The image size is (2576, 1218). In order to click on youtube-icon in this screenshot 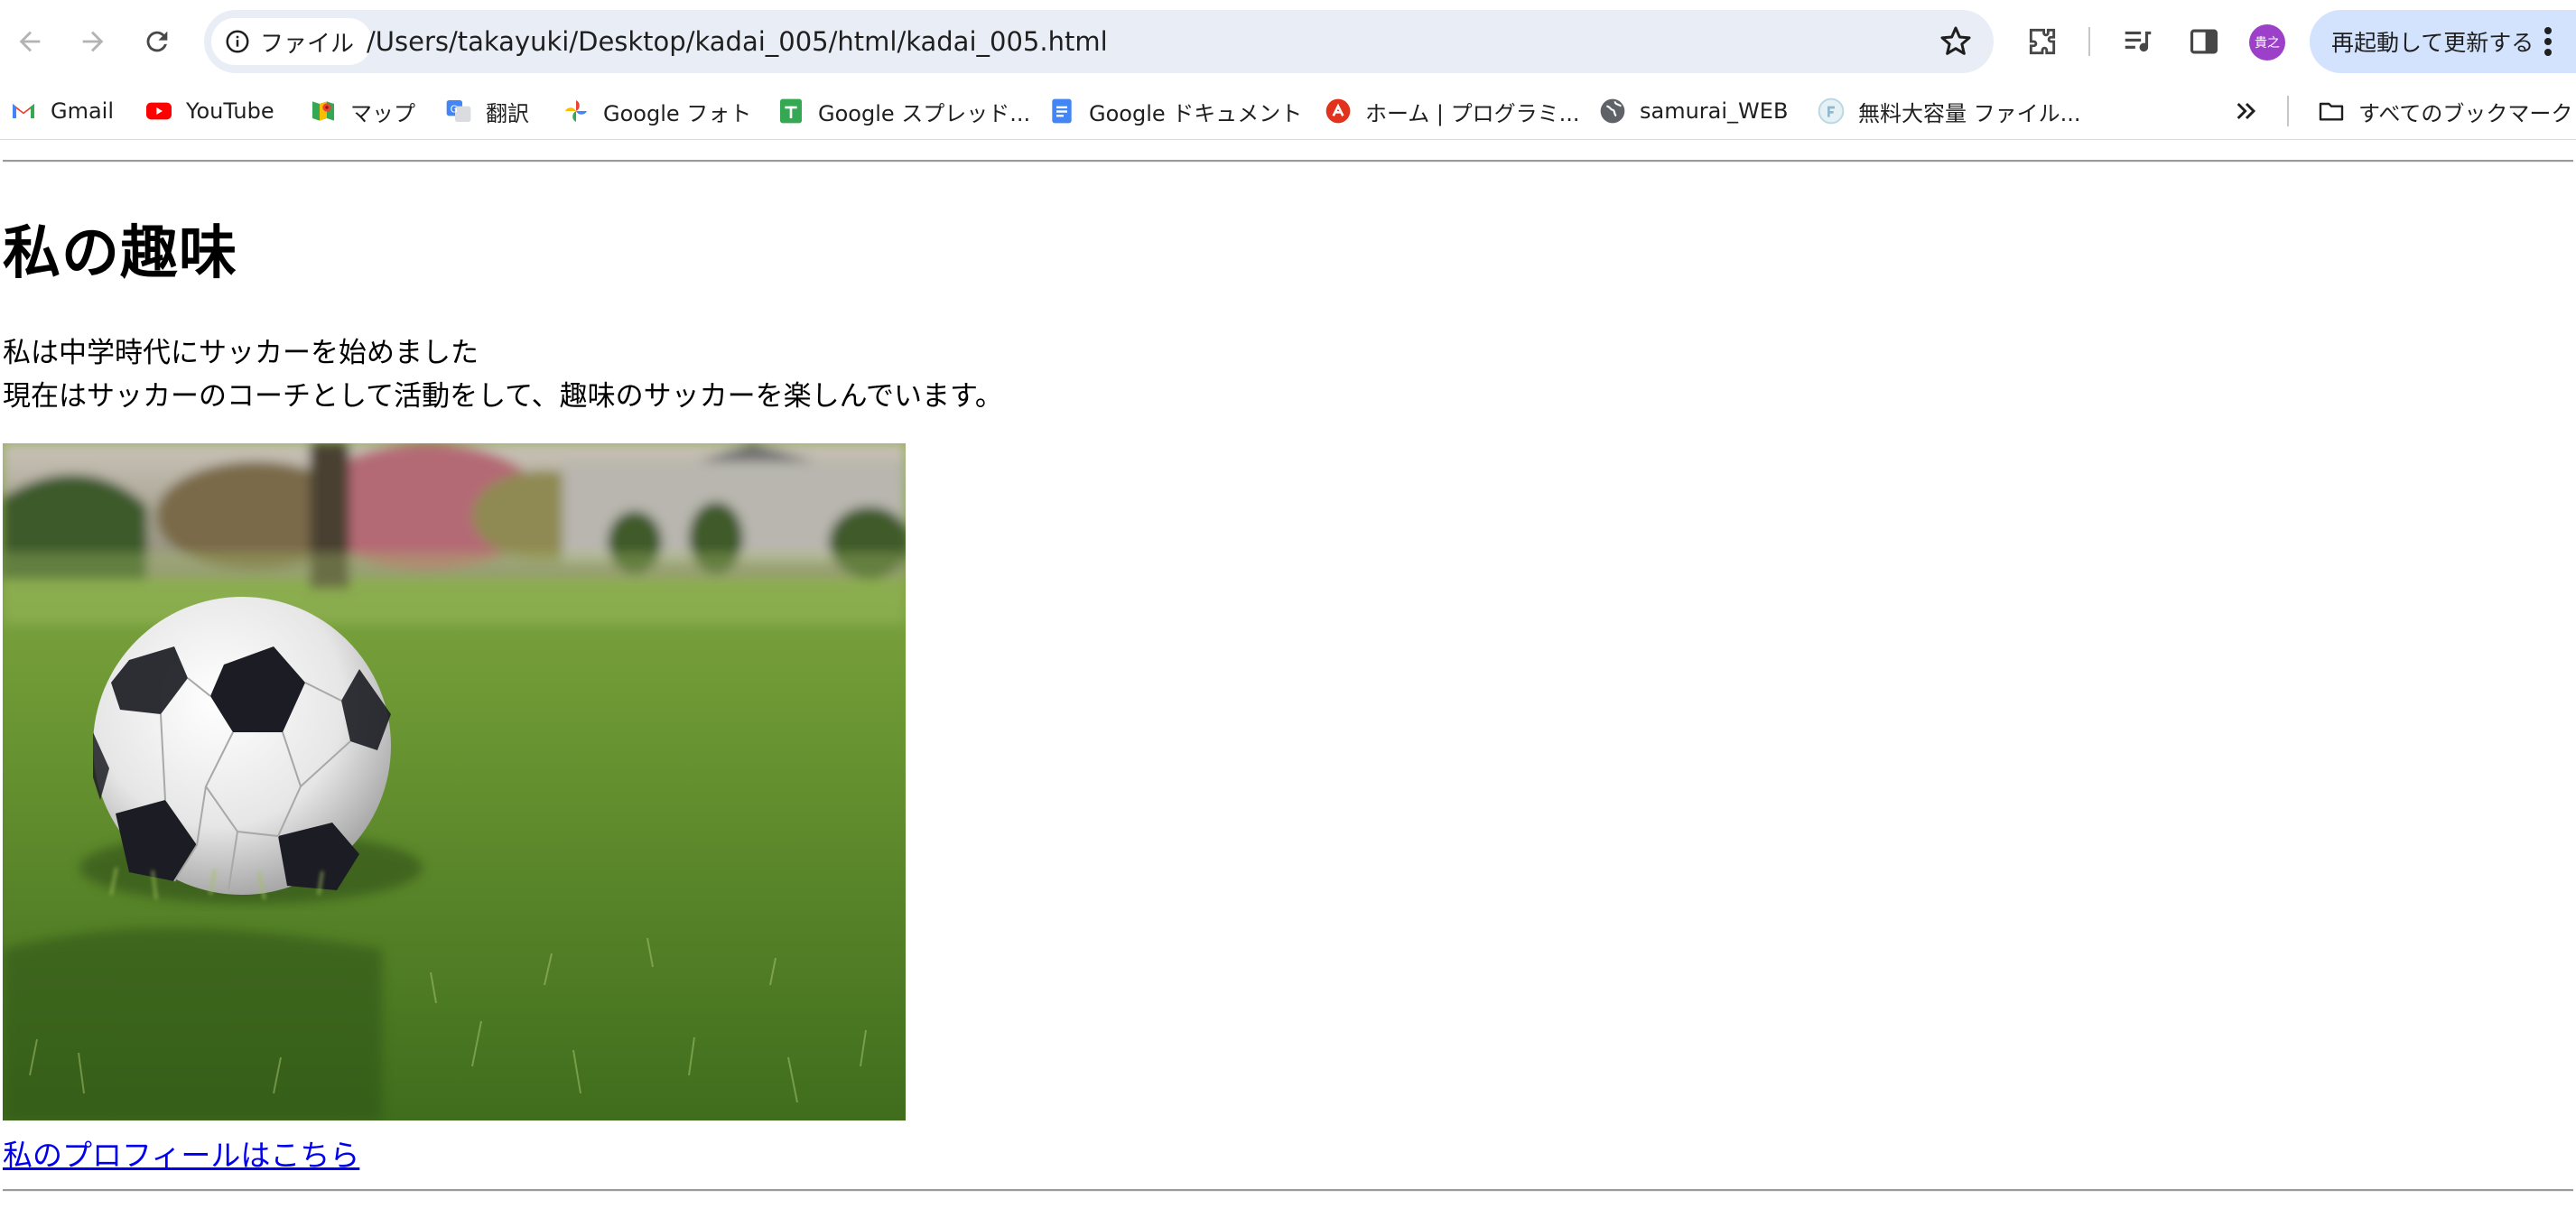, I will do `click(159, 111)`.